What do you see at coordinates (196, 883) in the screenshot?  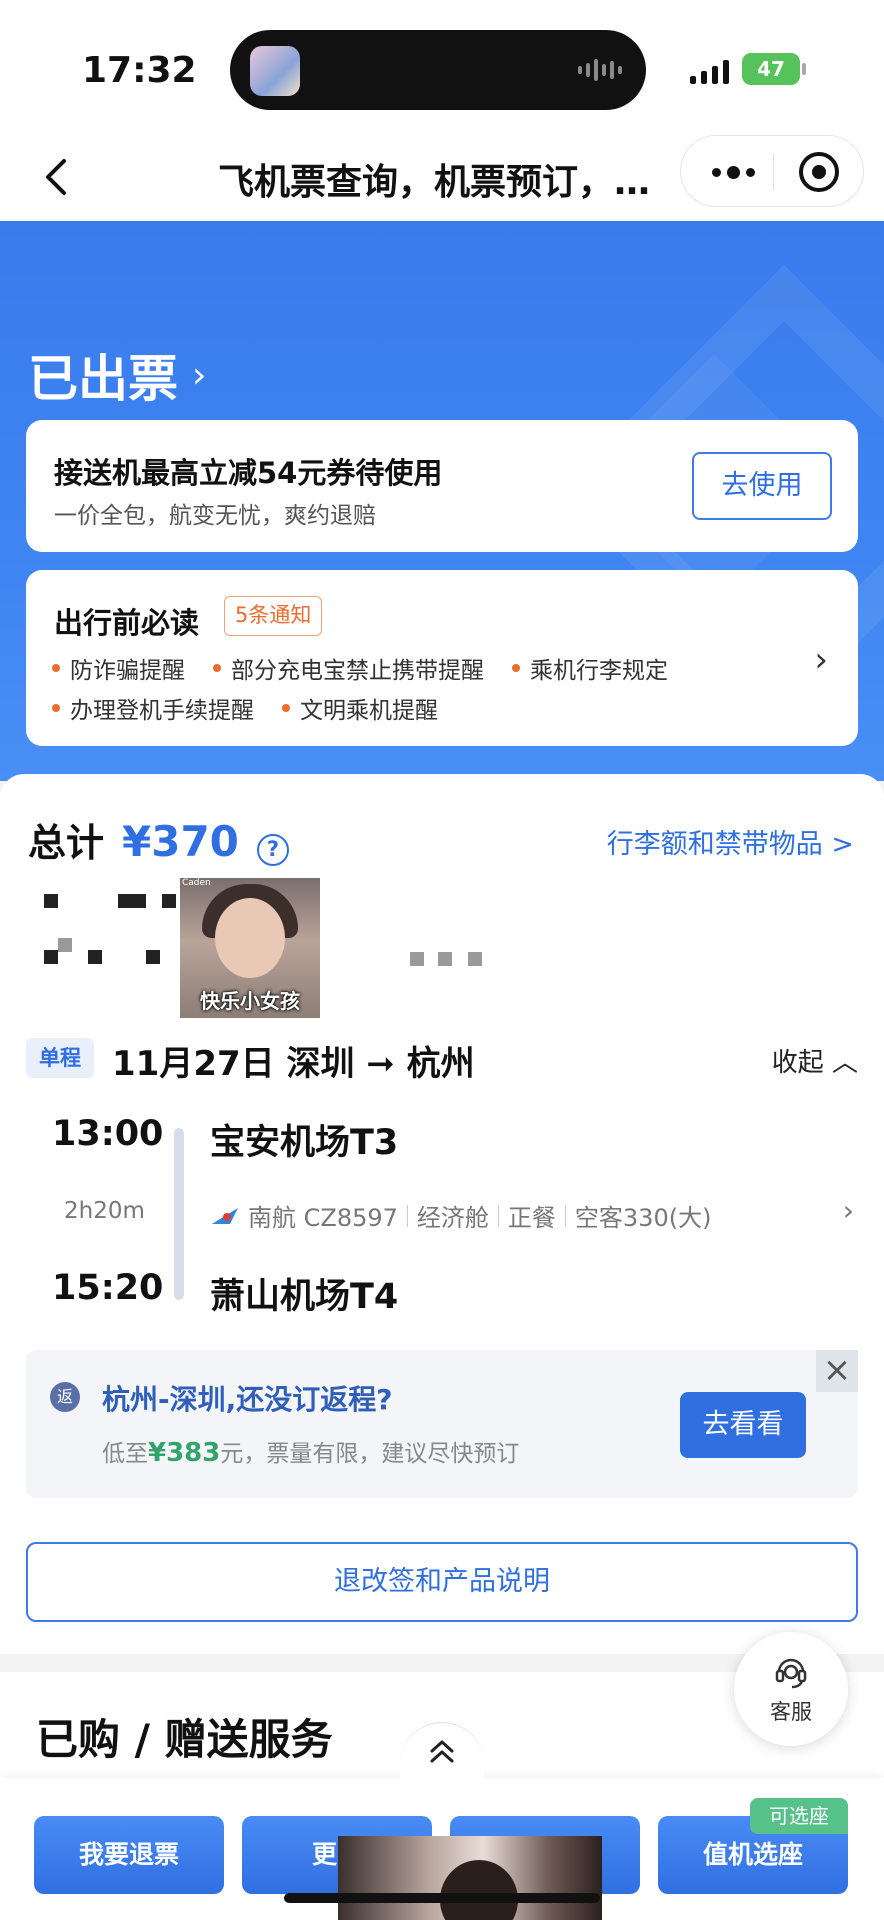 I see `sticker-watermark: Caden` at bounding box center [196, 883].